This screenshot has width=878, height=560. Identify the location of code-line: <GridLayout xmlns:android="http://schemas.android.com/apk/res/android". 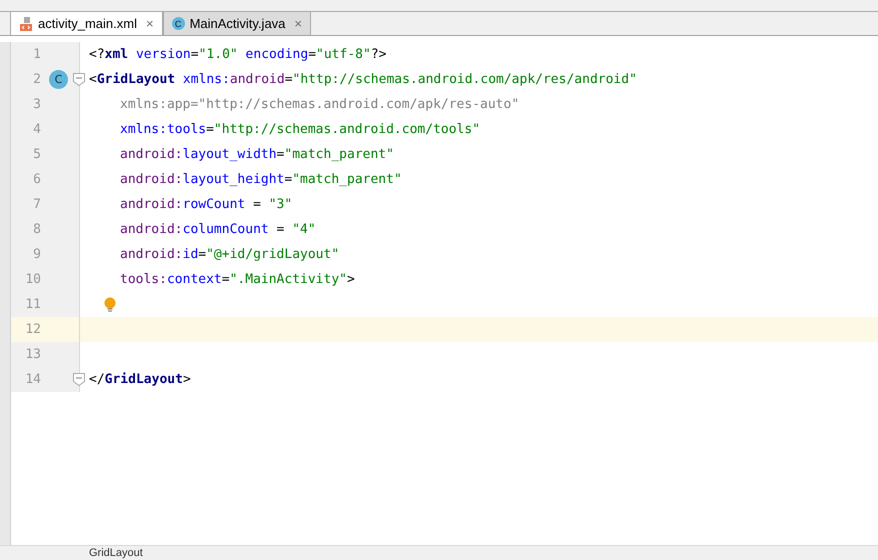
(362, 79).